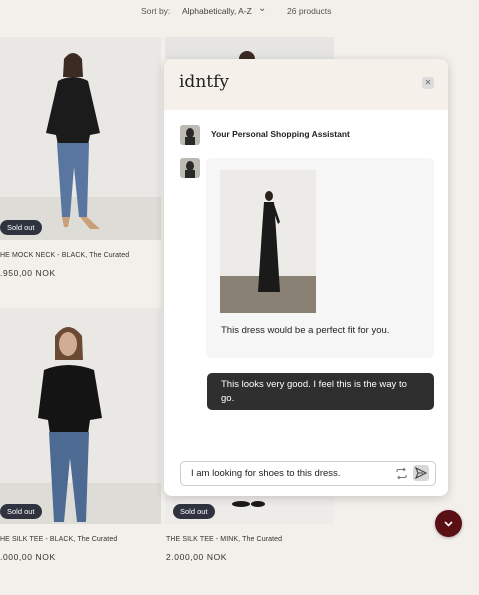  What do you see at coordinates (268, 241) in the screenshot?
I see `recommended-product-image` at bounding box center [268, 241].